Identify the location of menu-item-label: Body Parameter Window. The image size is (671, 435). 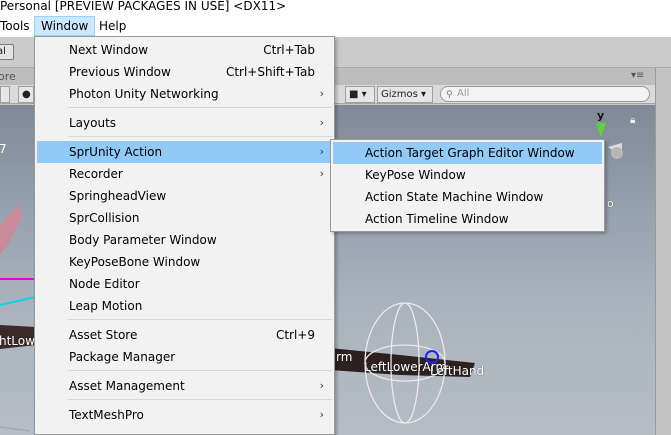
(143, 240).